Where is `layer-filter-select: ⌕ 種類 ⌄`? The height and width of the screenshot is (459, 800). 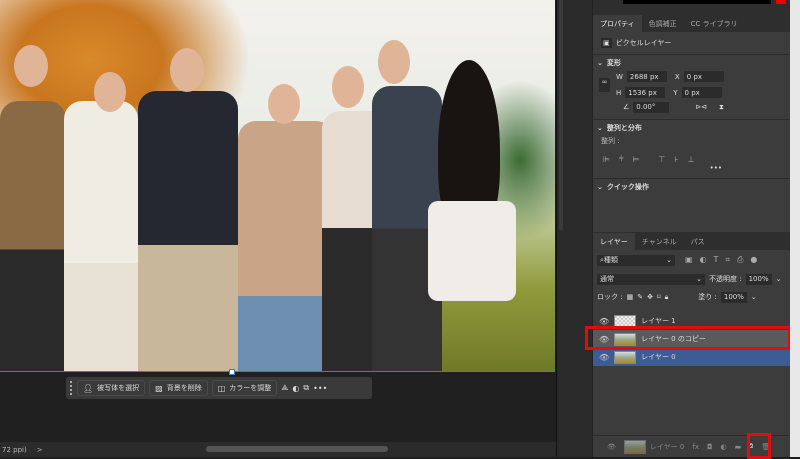
layer-filter-select: ⌕ 種類 ⌄ is located at coordinates (636, 260).